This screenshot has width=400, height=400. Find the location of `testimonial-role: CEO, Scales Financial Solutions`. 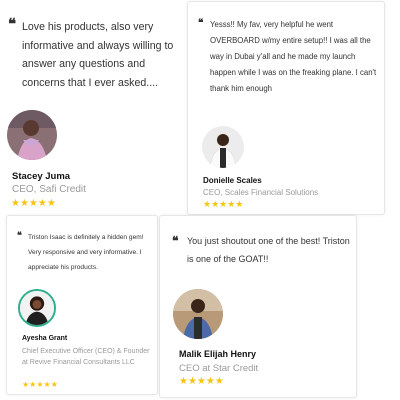

testimonial-role: CEO, Scales Financial Solutions is located at coordinates (261, 192).